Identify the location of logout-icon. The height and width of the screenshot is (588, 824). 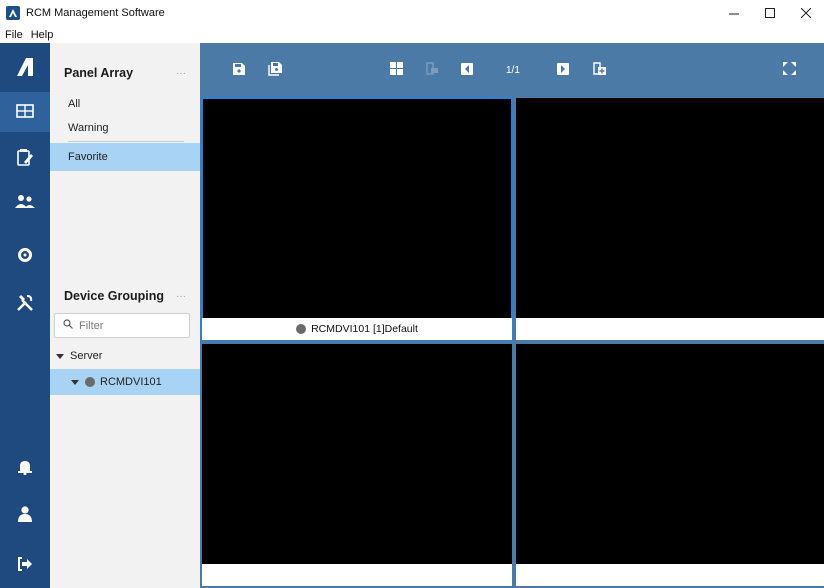
(25, 565).